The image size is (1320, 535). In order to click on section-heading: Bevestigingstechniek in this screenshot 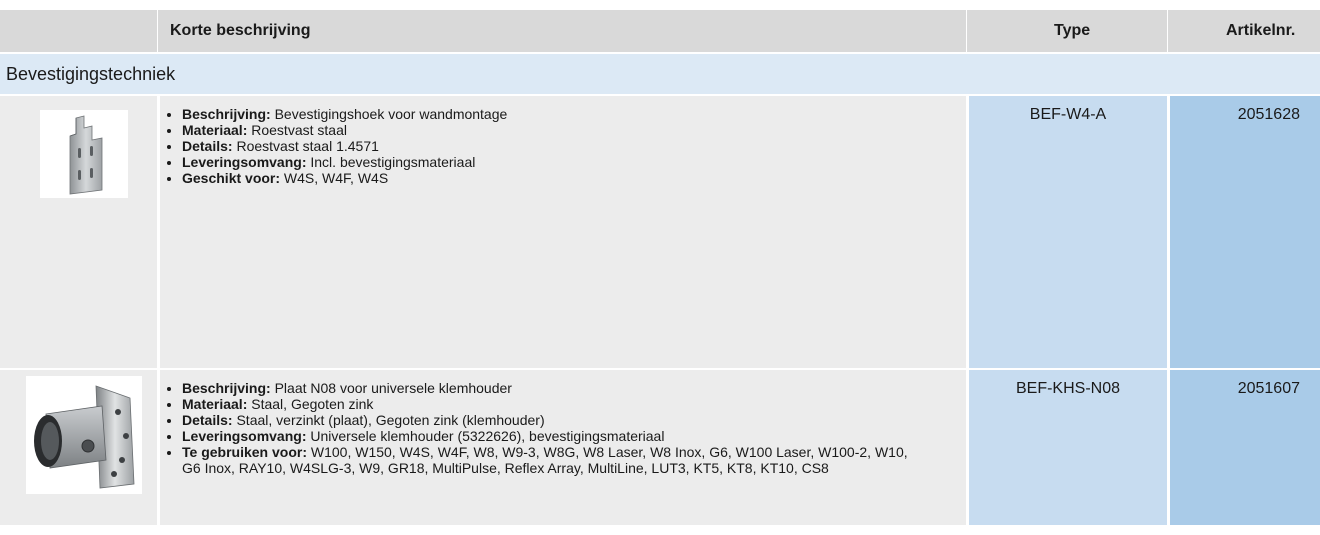, I will do `click(660, 74)`.